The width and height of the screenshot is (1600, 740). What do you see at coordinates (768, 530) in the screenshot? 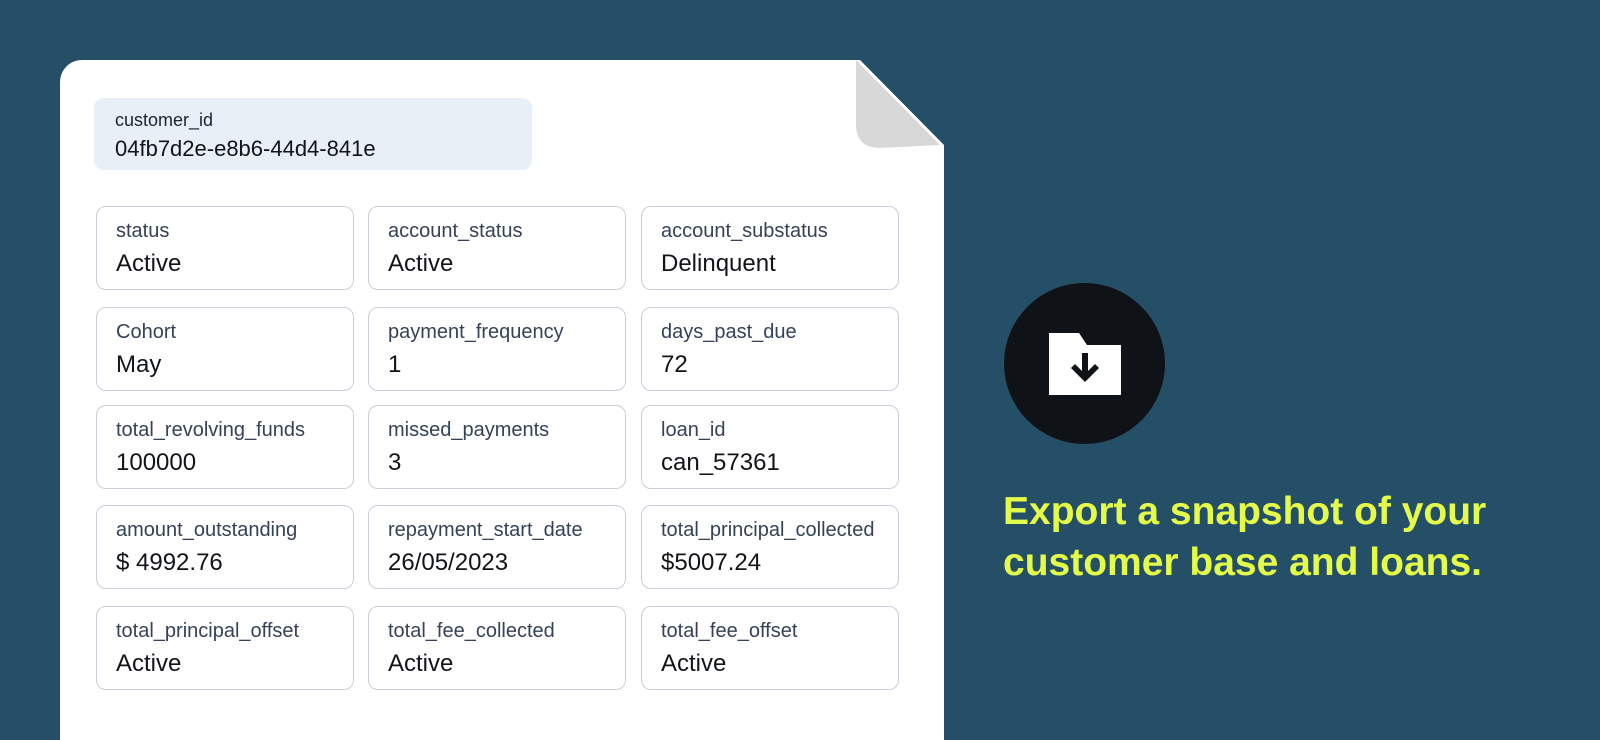
I see `field-label: total_principal_collected` at bounding box center [768, 530].